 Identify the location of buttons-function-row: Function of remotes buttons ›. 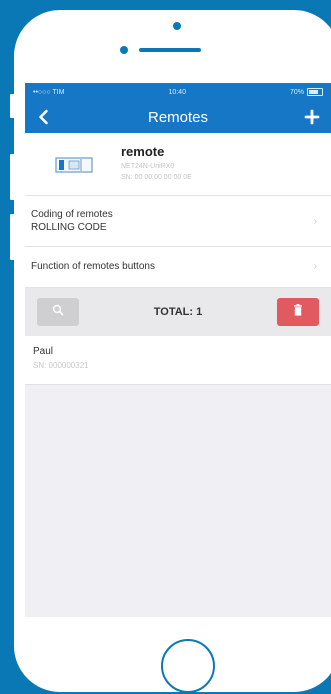
(178, 267).